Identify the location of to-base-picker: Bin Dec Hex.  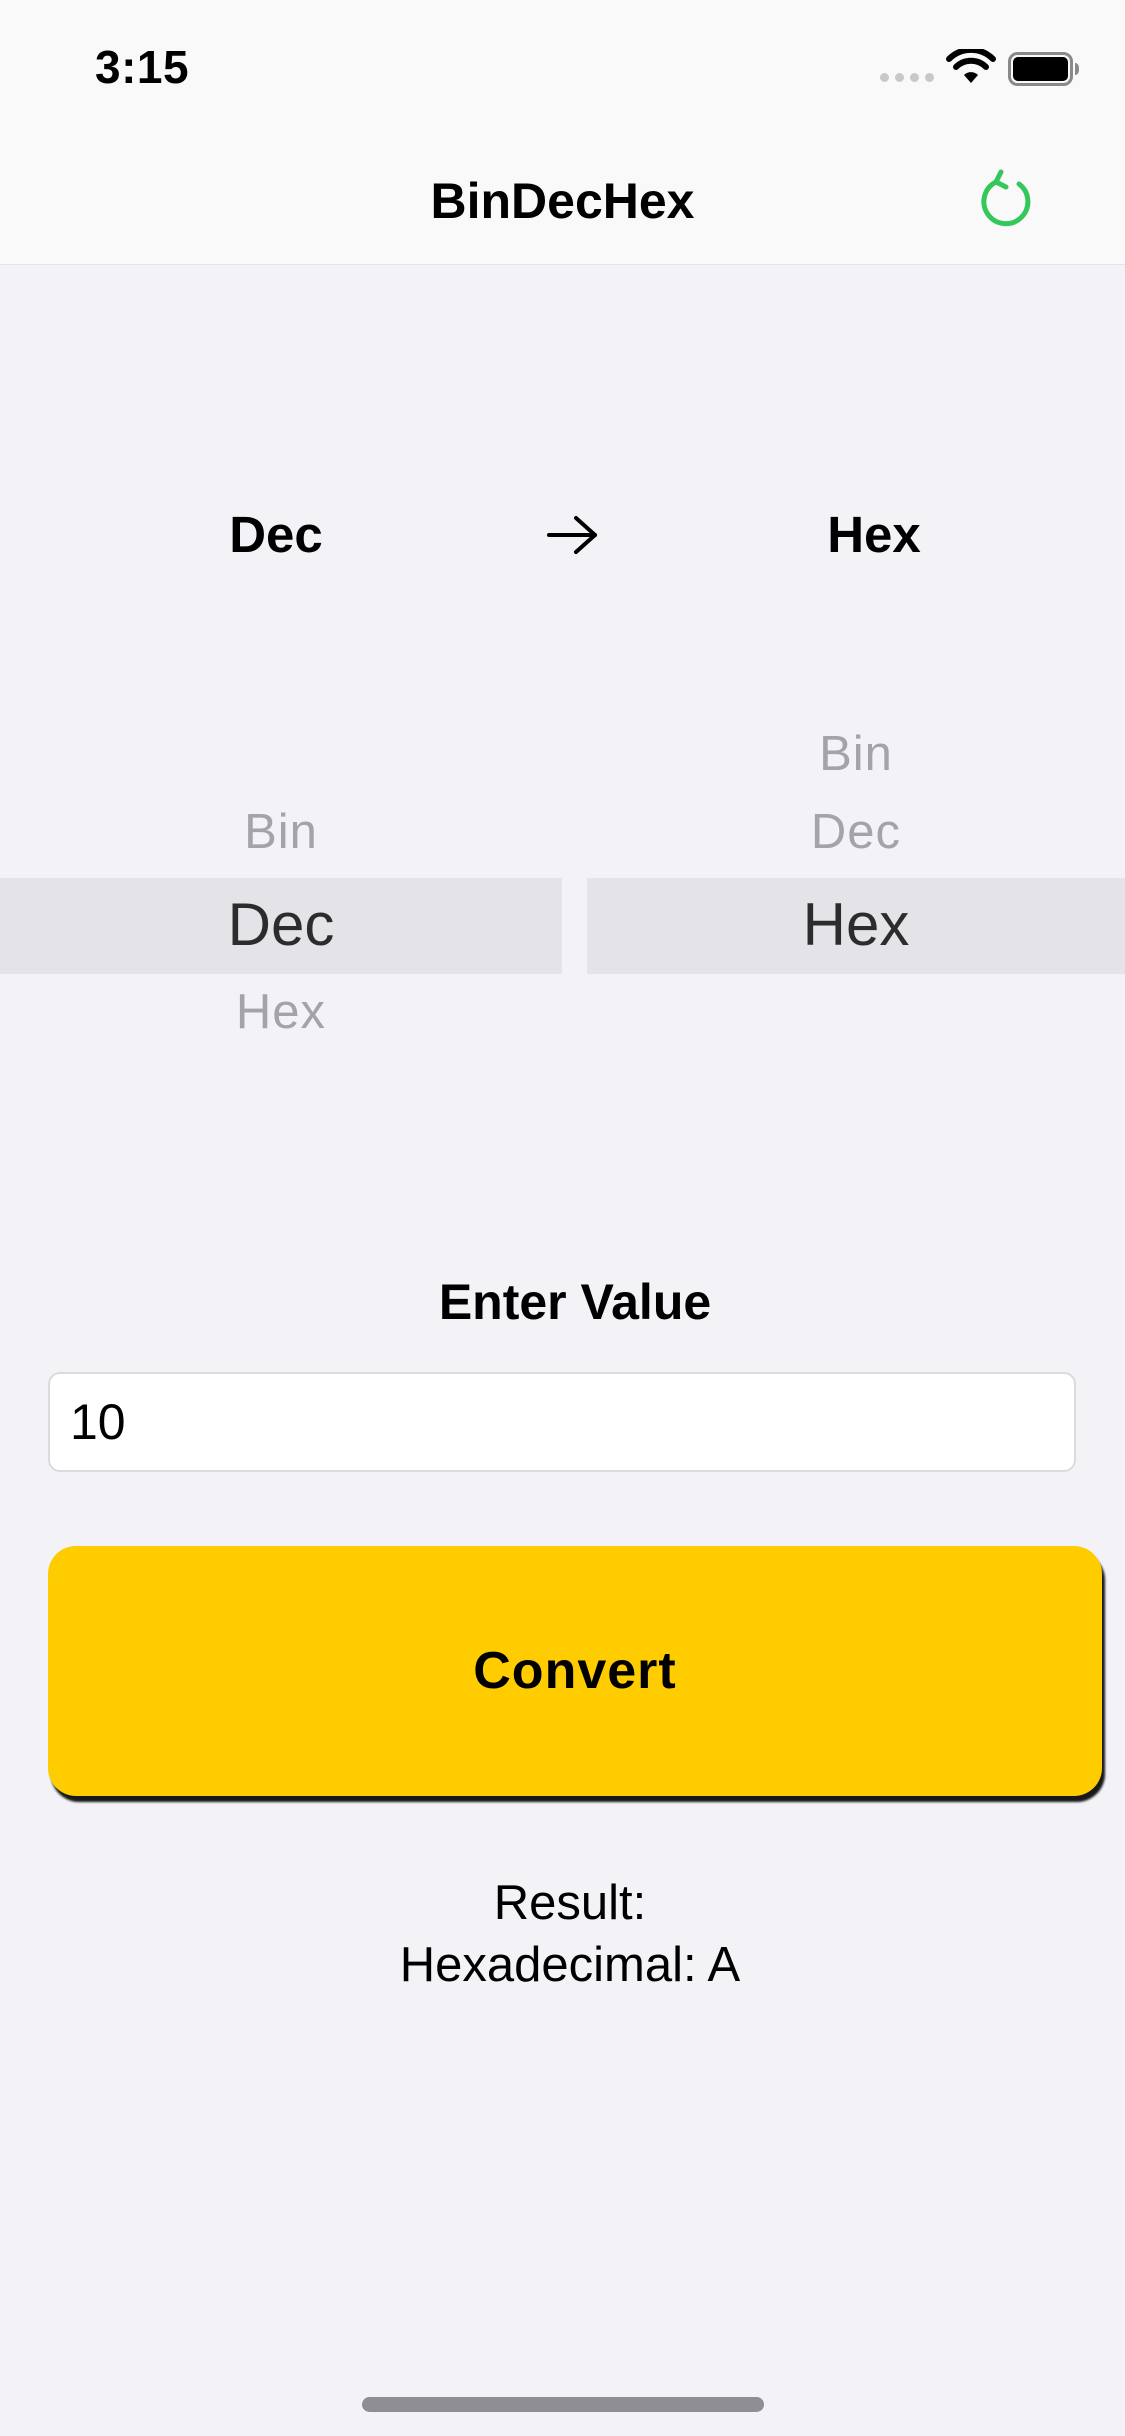
(856, 890).